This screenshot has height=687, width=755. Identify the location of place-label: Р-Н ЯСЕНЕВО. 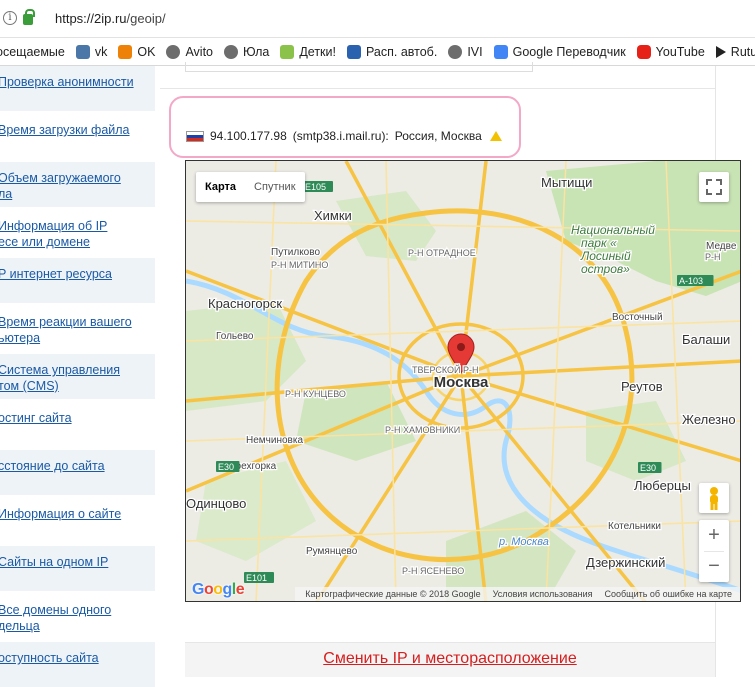
(433, 571).